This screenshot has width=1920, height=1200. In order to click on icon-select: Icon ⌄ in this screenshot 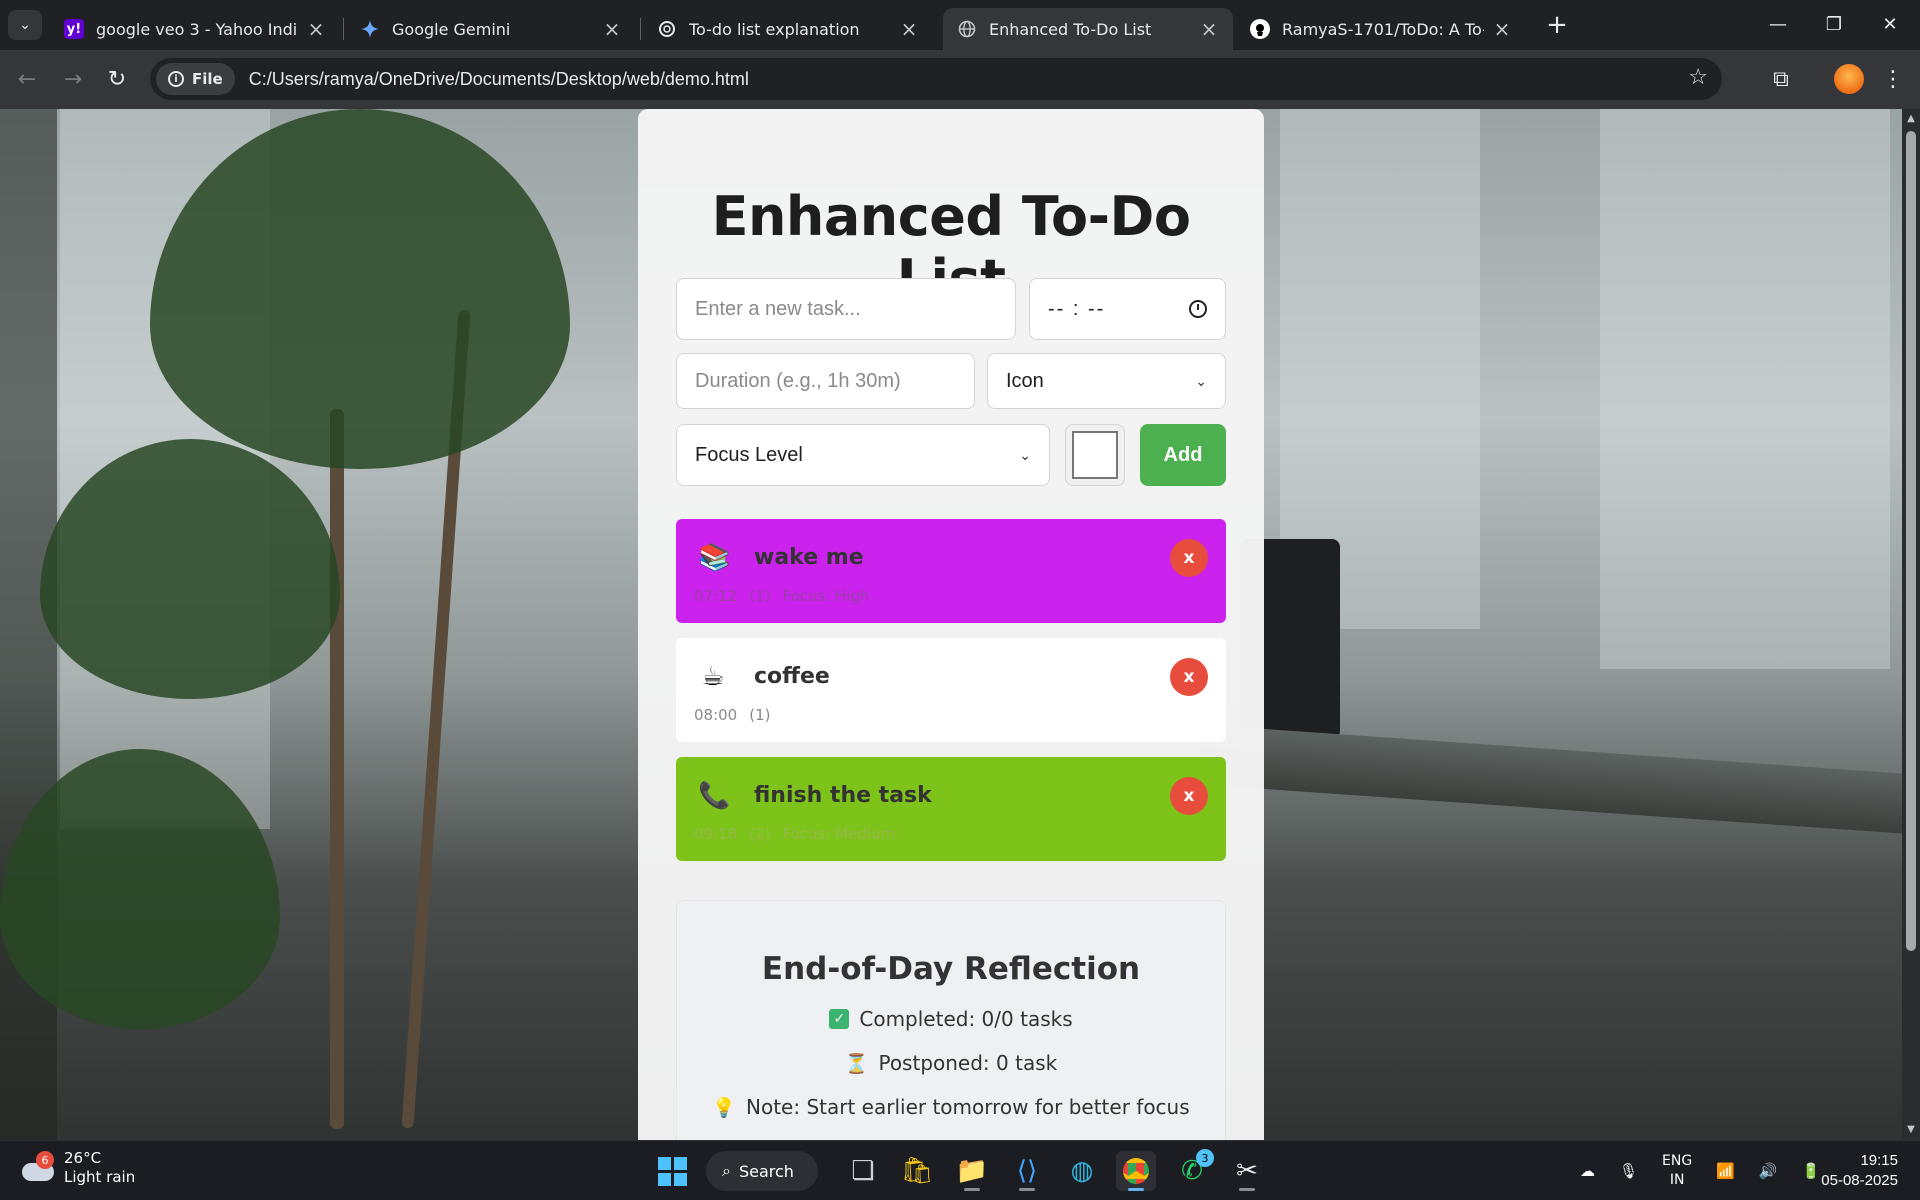, I will do `click(1106, 381)`.